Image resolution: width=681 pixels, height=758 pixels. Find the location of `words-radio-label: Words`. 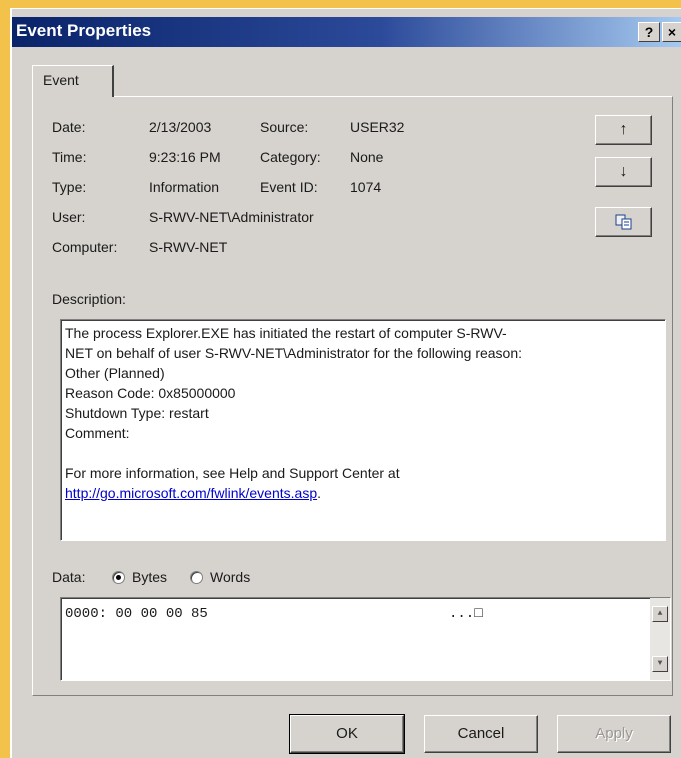

words-radio-label: Words is located at coordinates (230, 577).